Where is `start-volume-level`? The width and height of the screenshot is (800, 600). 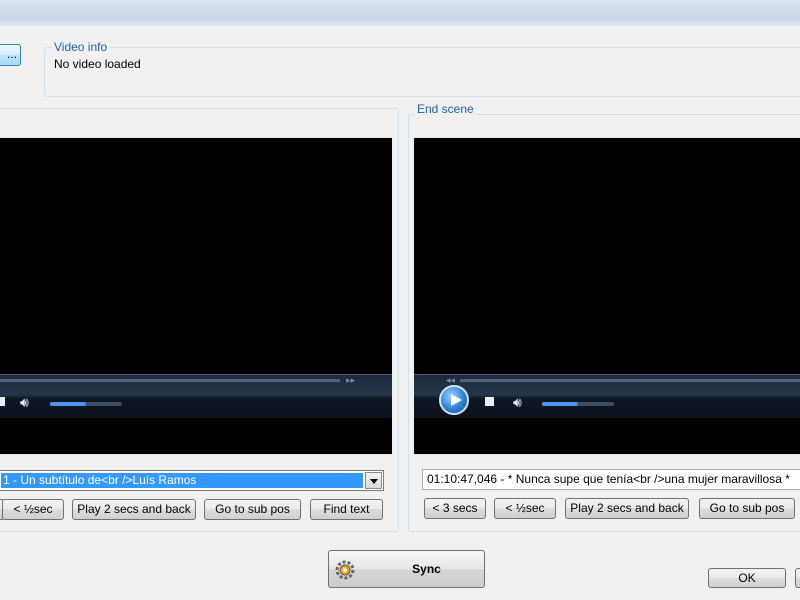
start-volume-level is located at coordinates (68, 404).